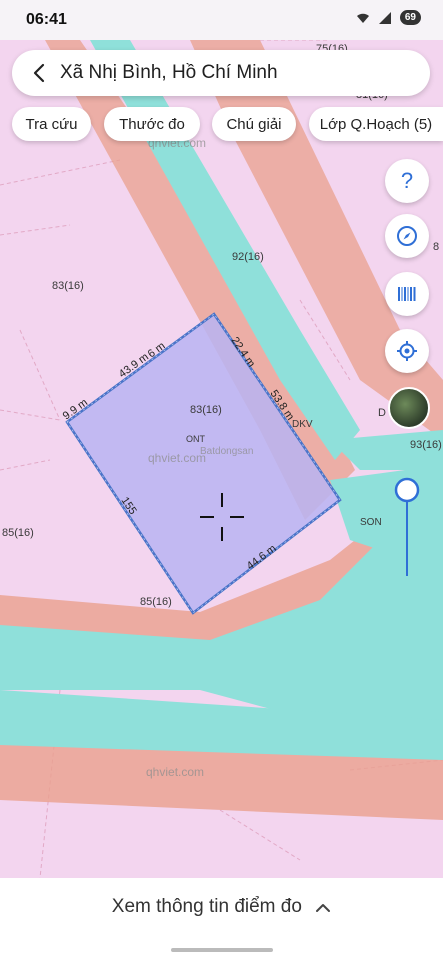  What do you see at coordinates (323, 907) in the screenshot?
I see `chevron-up-icon` at bounding box center [323, 907].